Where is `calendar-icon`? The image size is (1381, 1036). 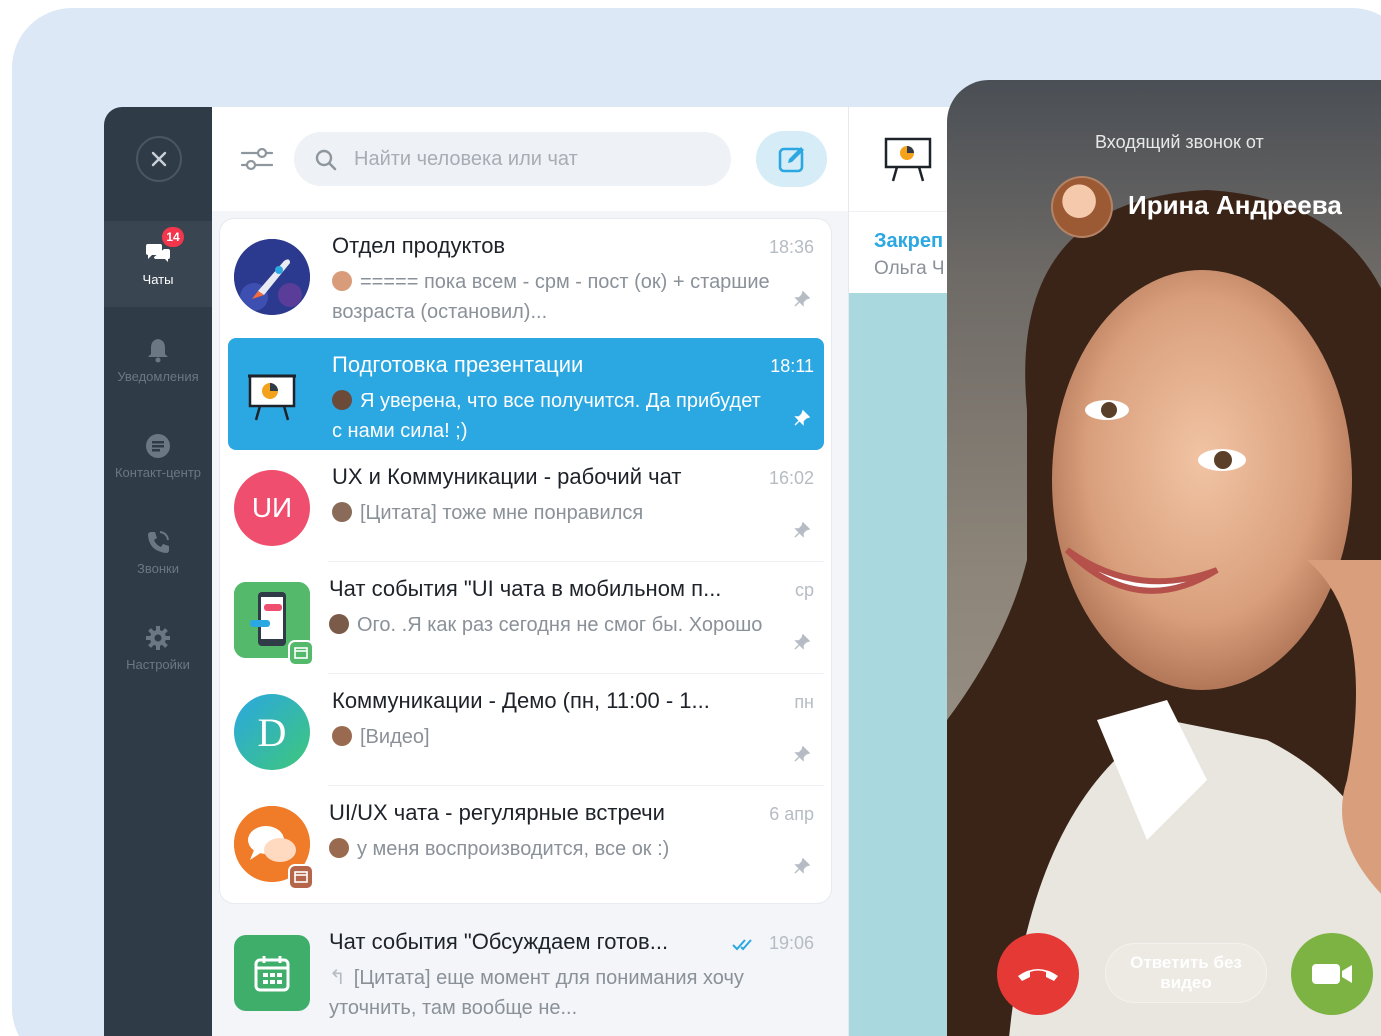
calendar-icon is located at coordinates (272, 974).